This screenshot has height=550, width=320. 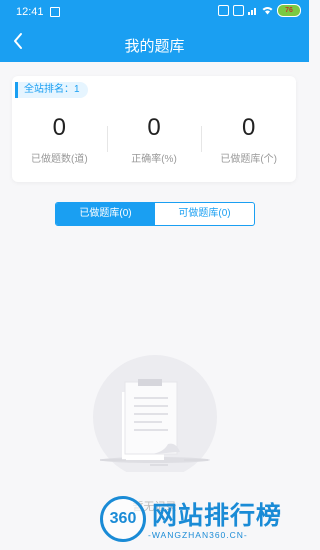 What do you see at coordinates (252, 11) in the screenshot?
I see `signal-icon` at bounding box center [252, 11].